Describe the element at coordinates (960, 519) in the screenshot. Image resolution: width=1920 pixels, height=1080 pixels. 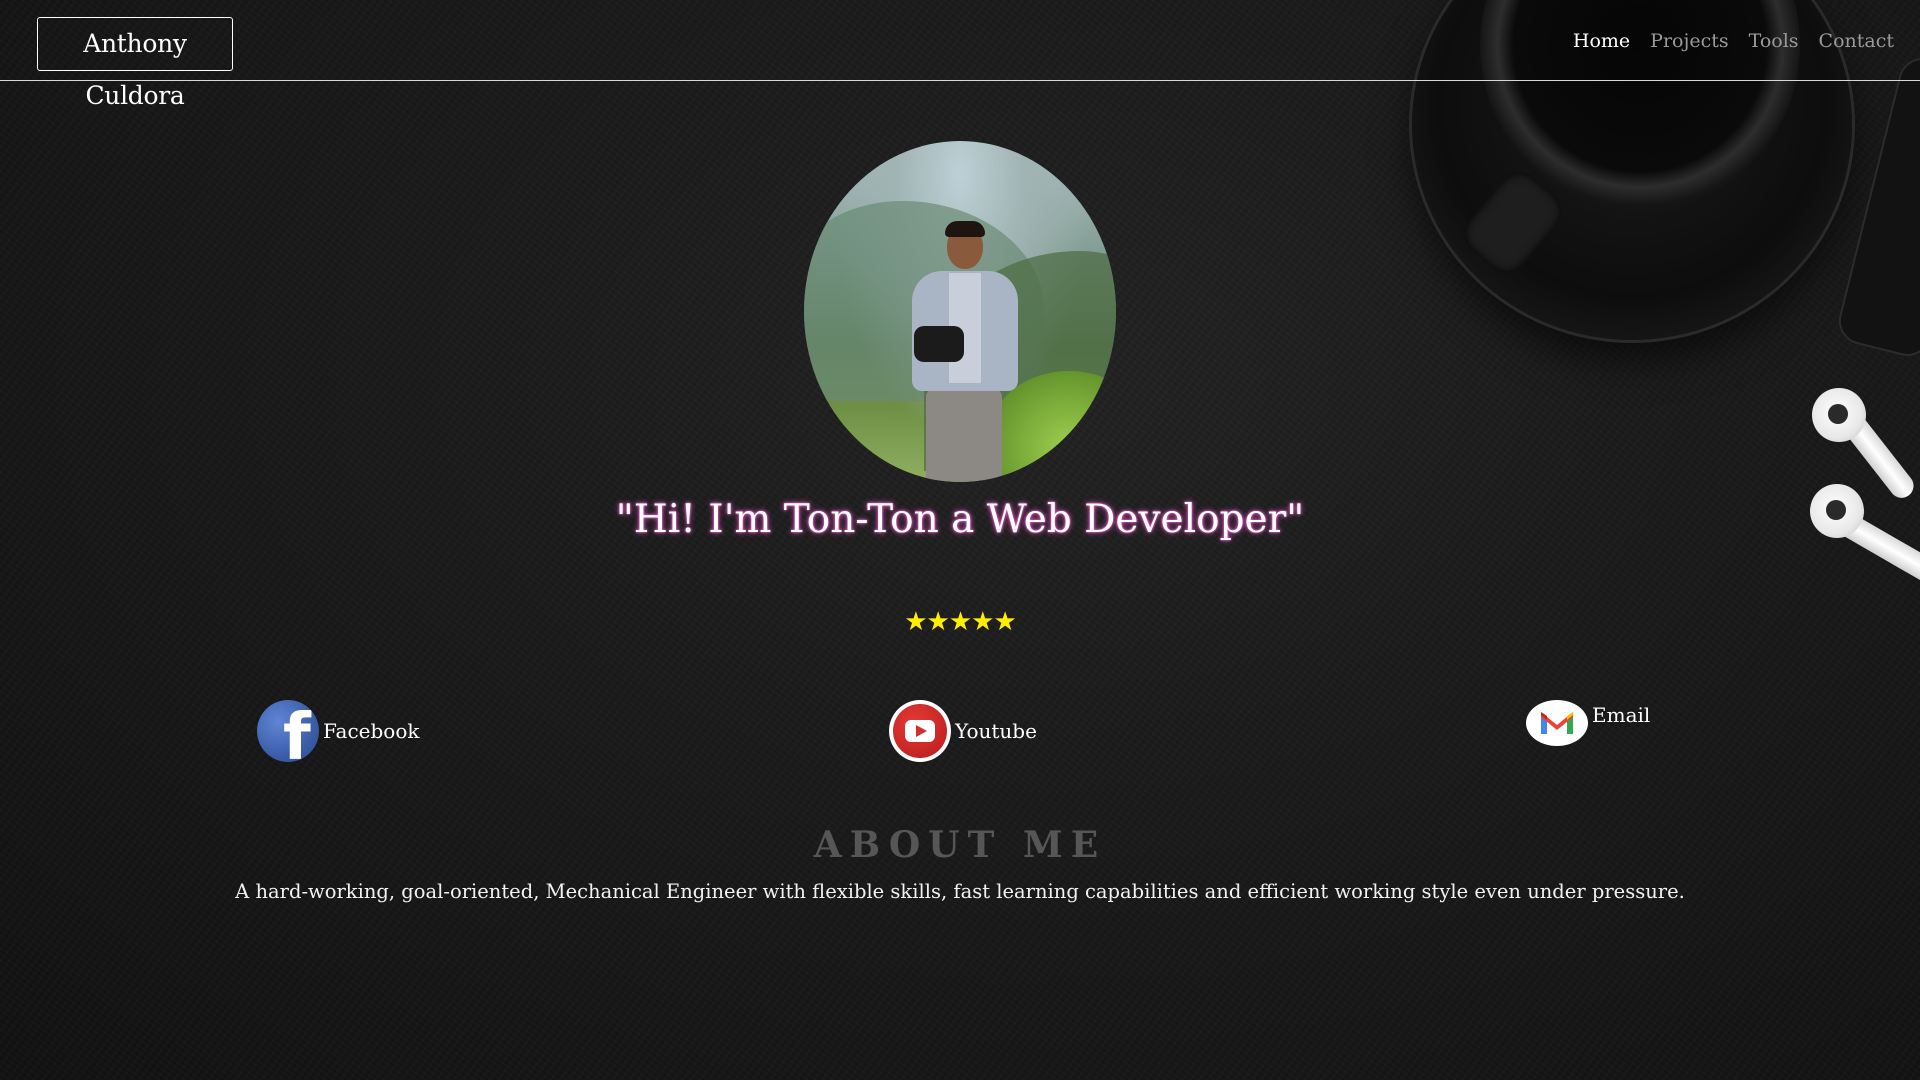
I see `hero-headline: "Hi! I'm Ton-Ton a Web Developer"` at that location.